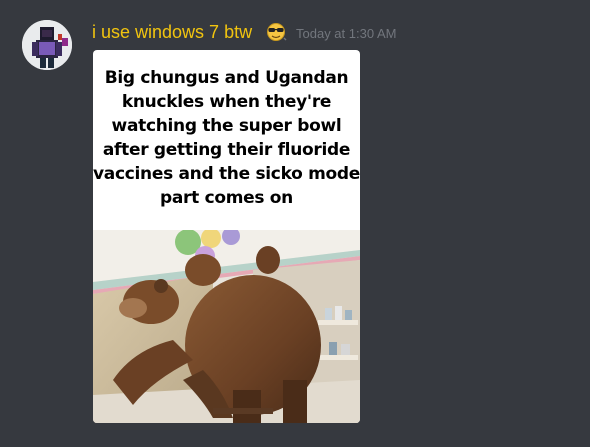 The width and height of the screenshot is (590, 447). I want to click on user-avatar, so click(47, 45).